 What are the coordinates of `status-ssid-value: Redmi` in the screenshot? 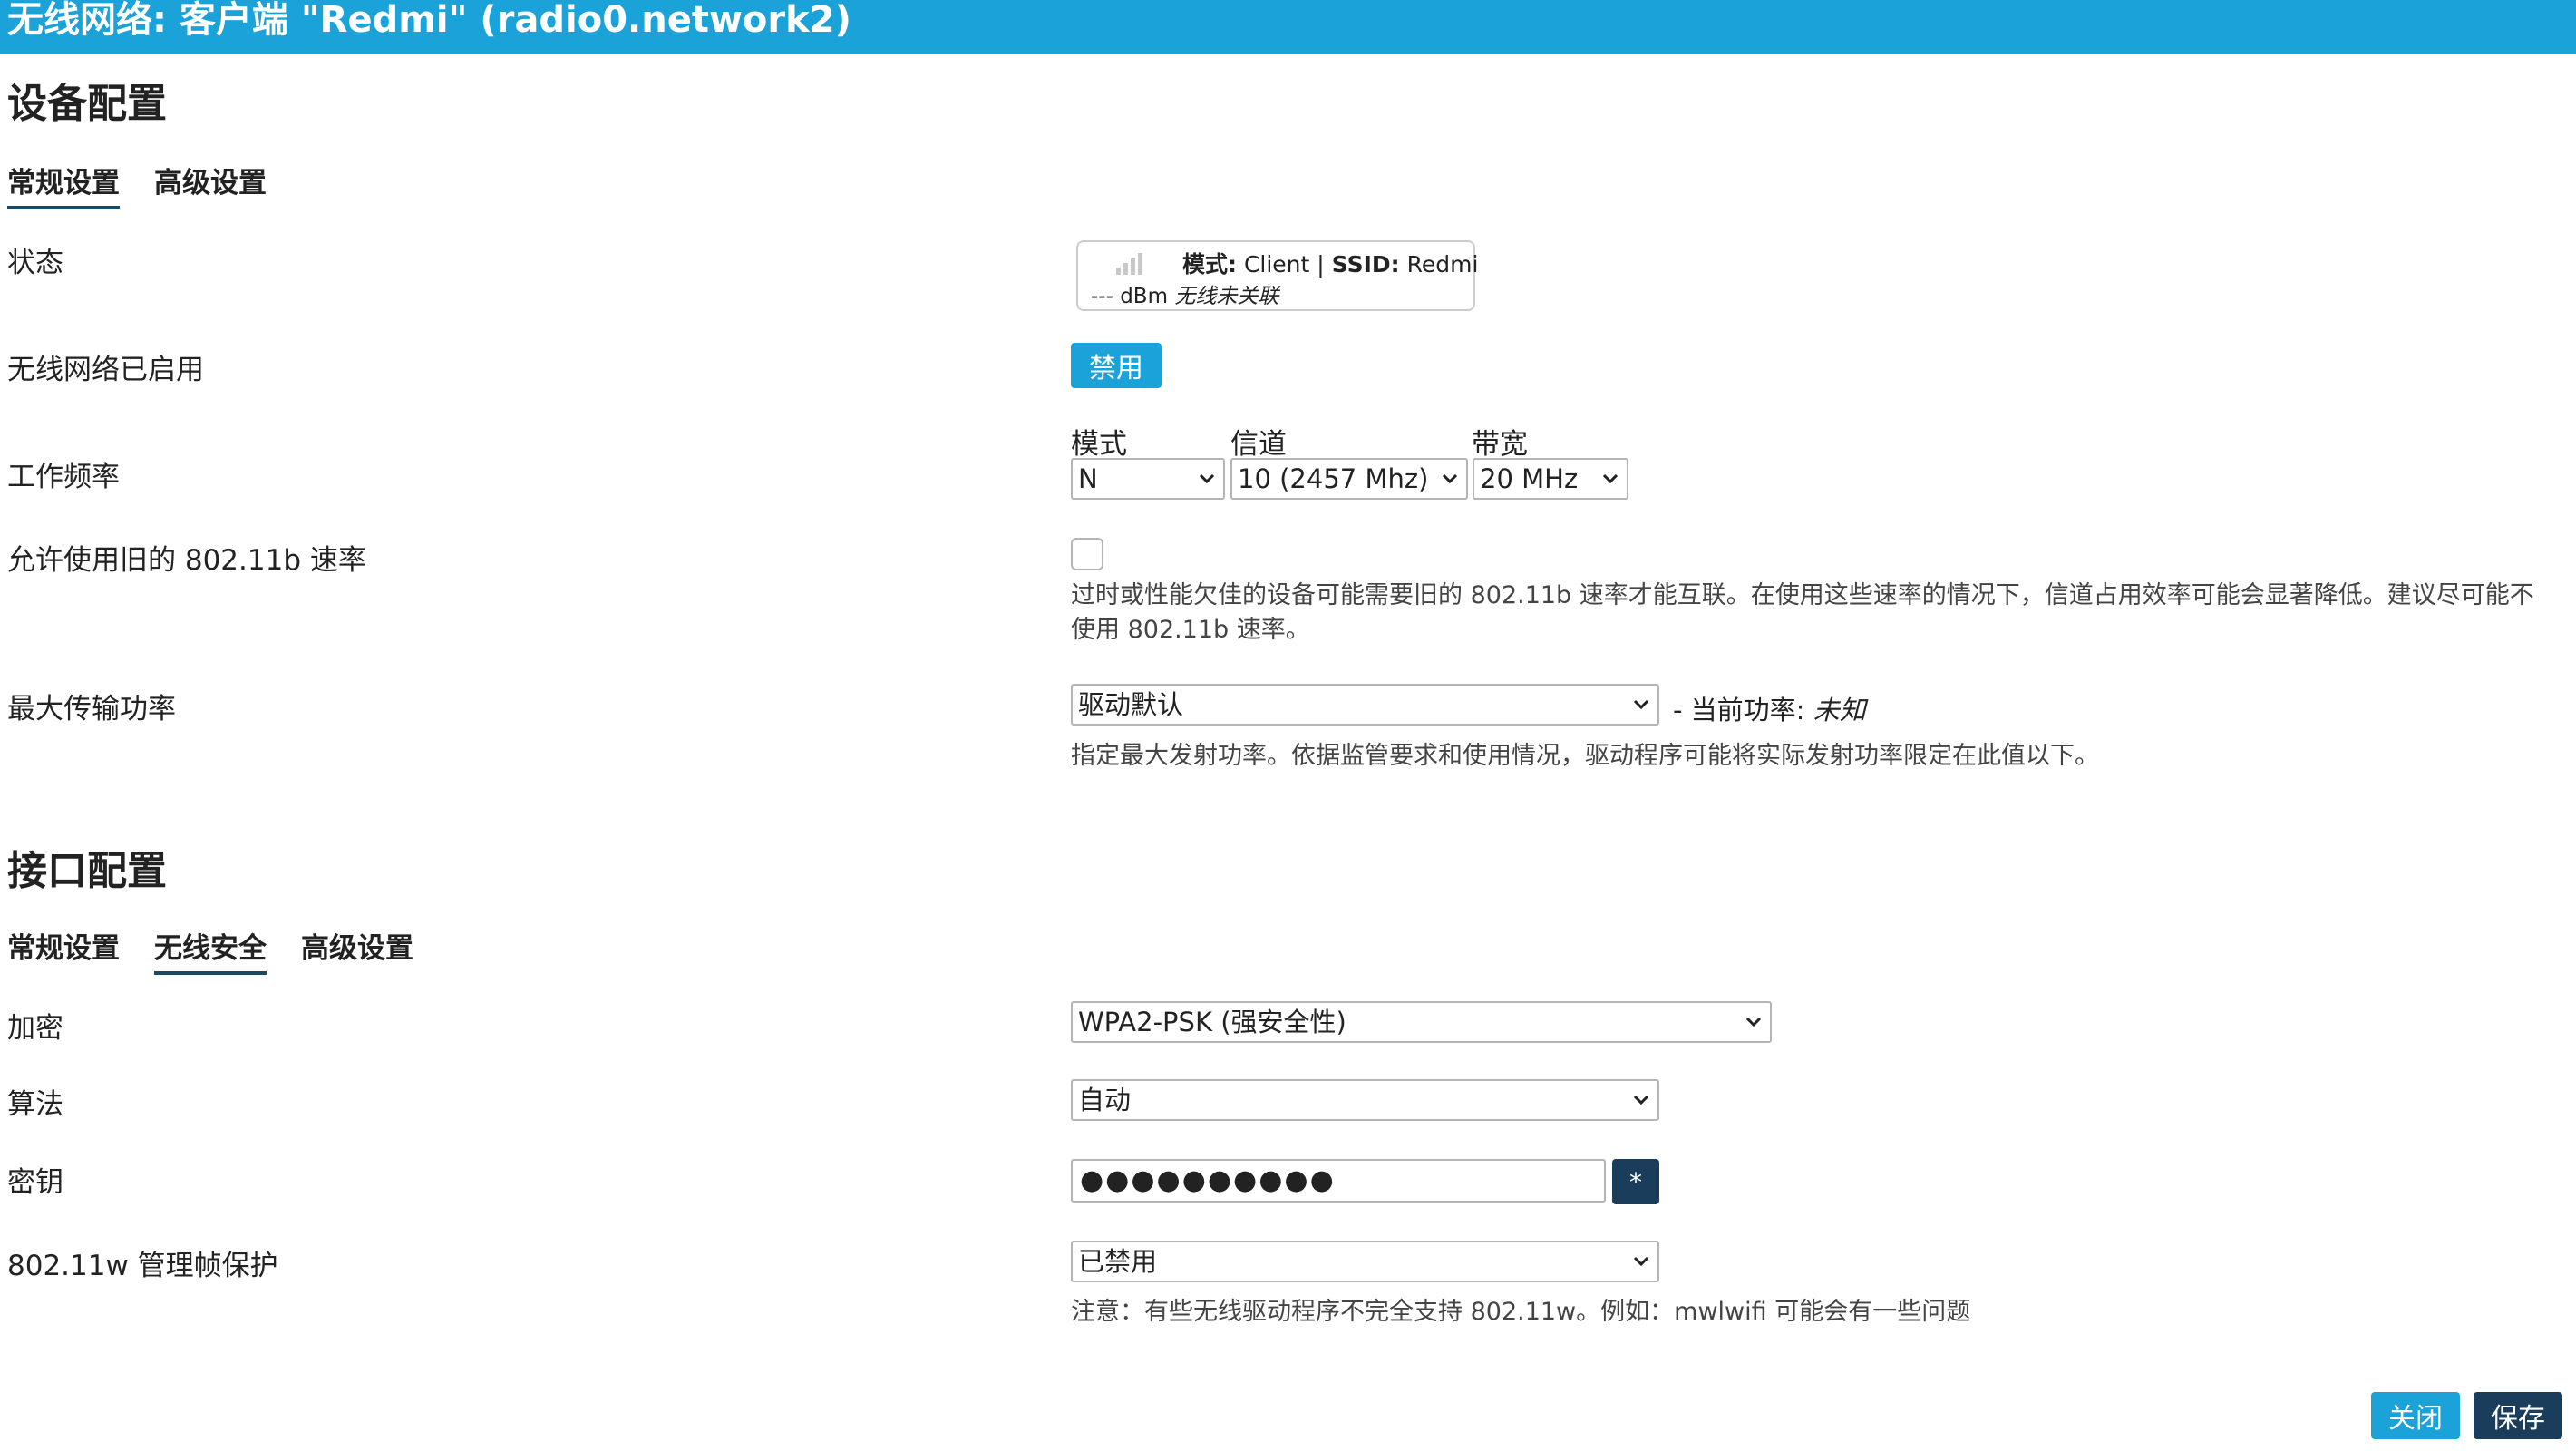 It's located at (1442, 264).